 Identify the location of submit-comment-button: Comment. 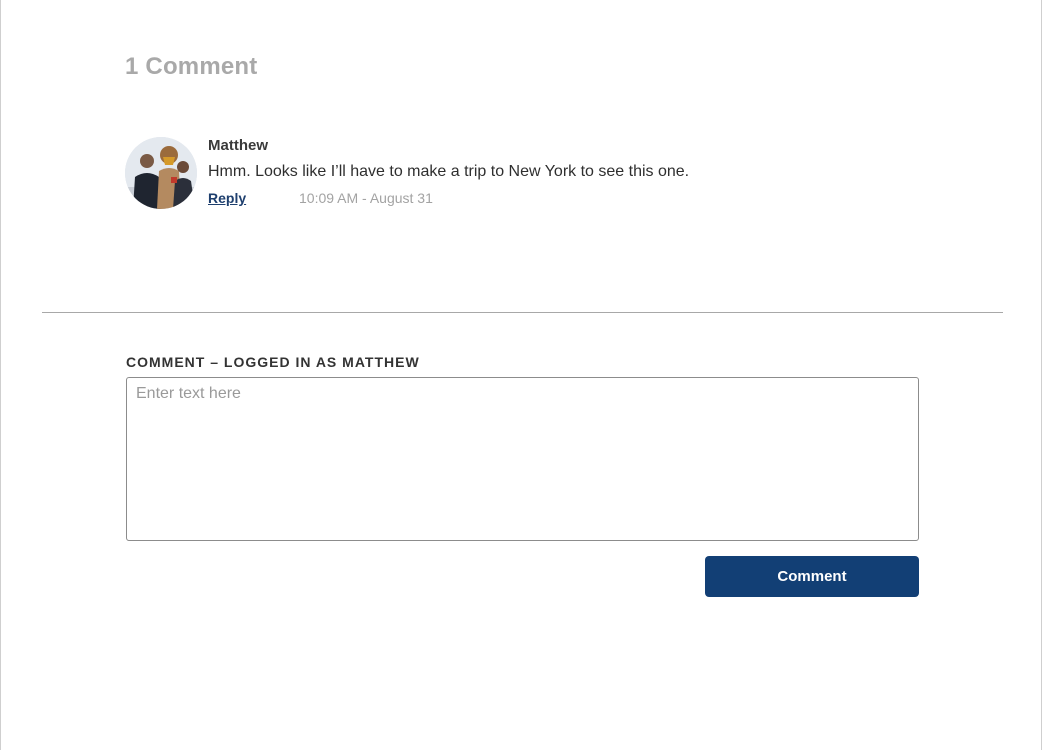
(812, 576).